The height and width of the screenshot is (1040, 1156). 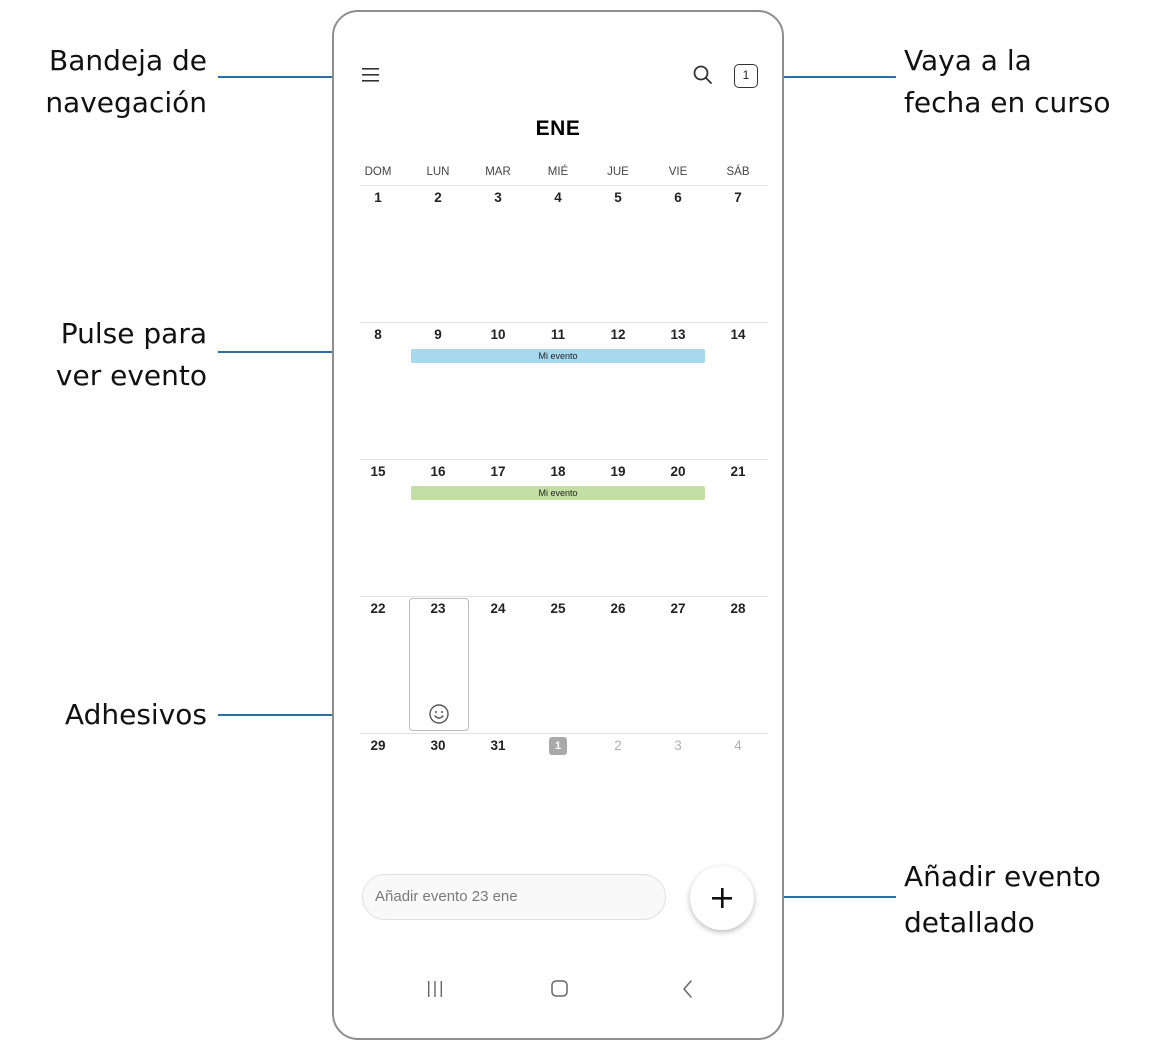 What do you see at coordinates (560, 989) in the screenshot?
I see `home-icon` at bounding box center [560, 989].